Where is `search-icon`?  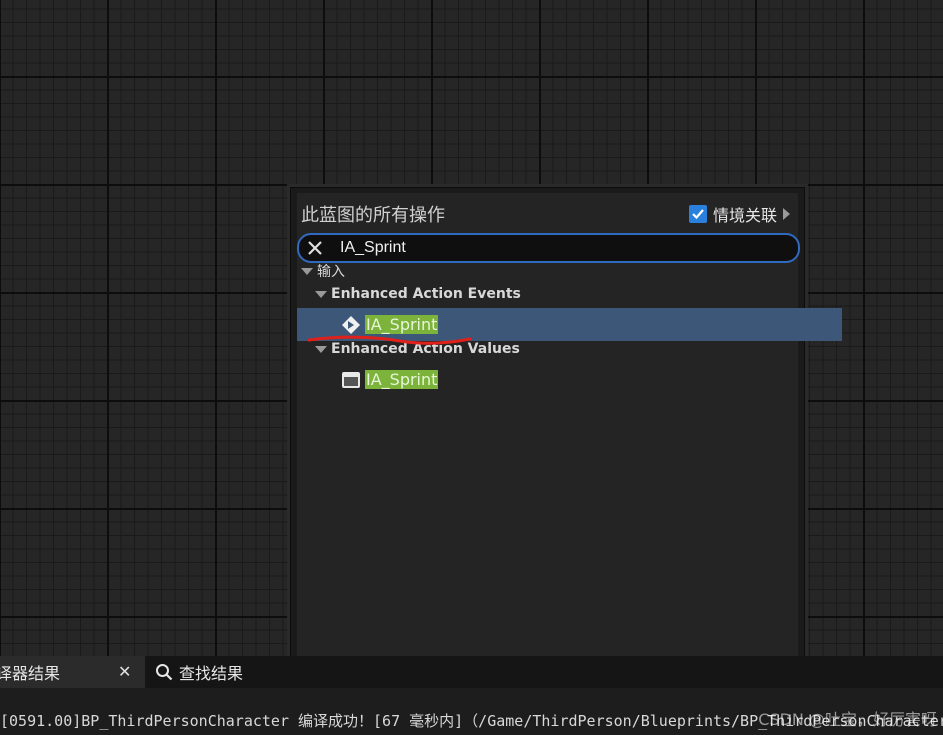
search-icon is located at coordinates (164, 672).